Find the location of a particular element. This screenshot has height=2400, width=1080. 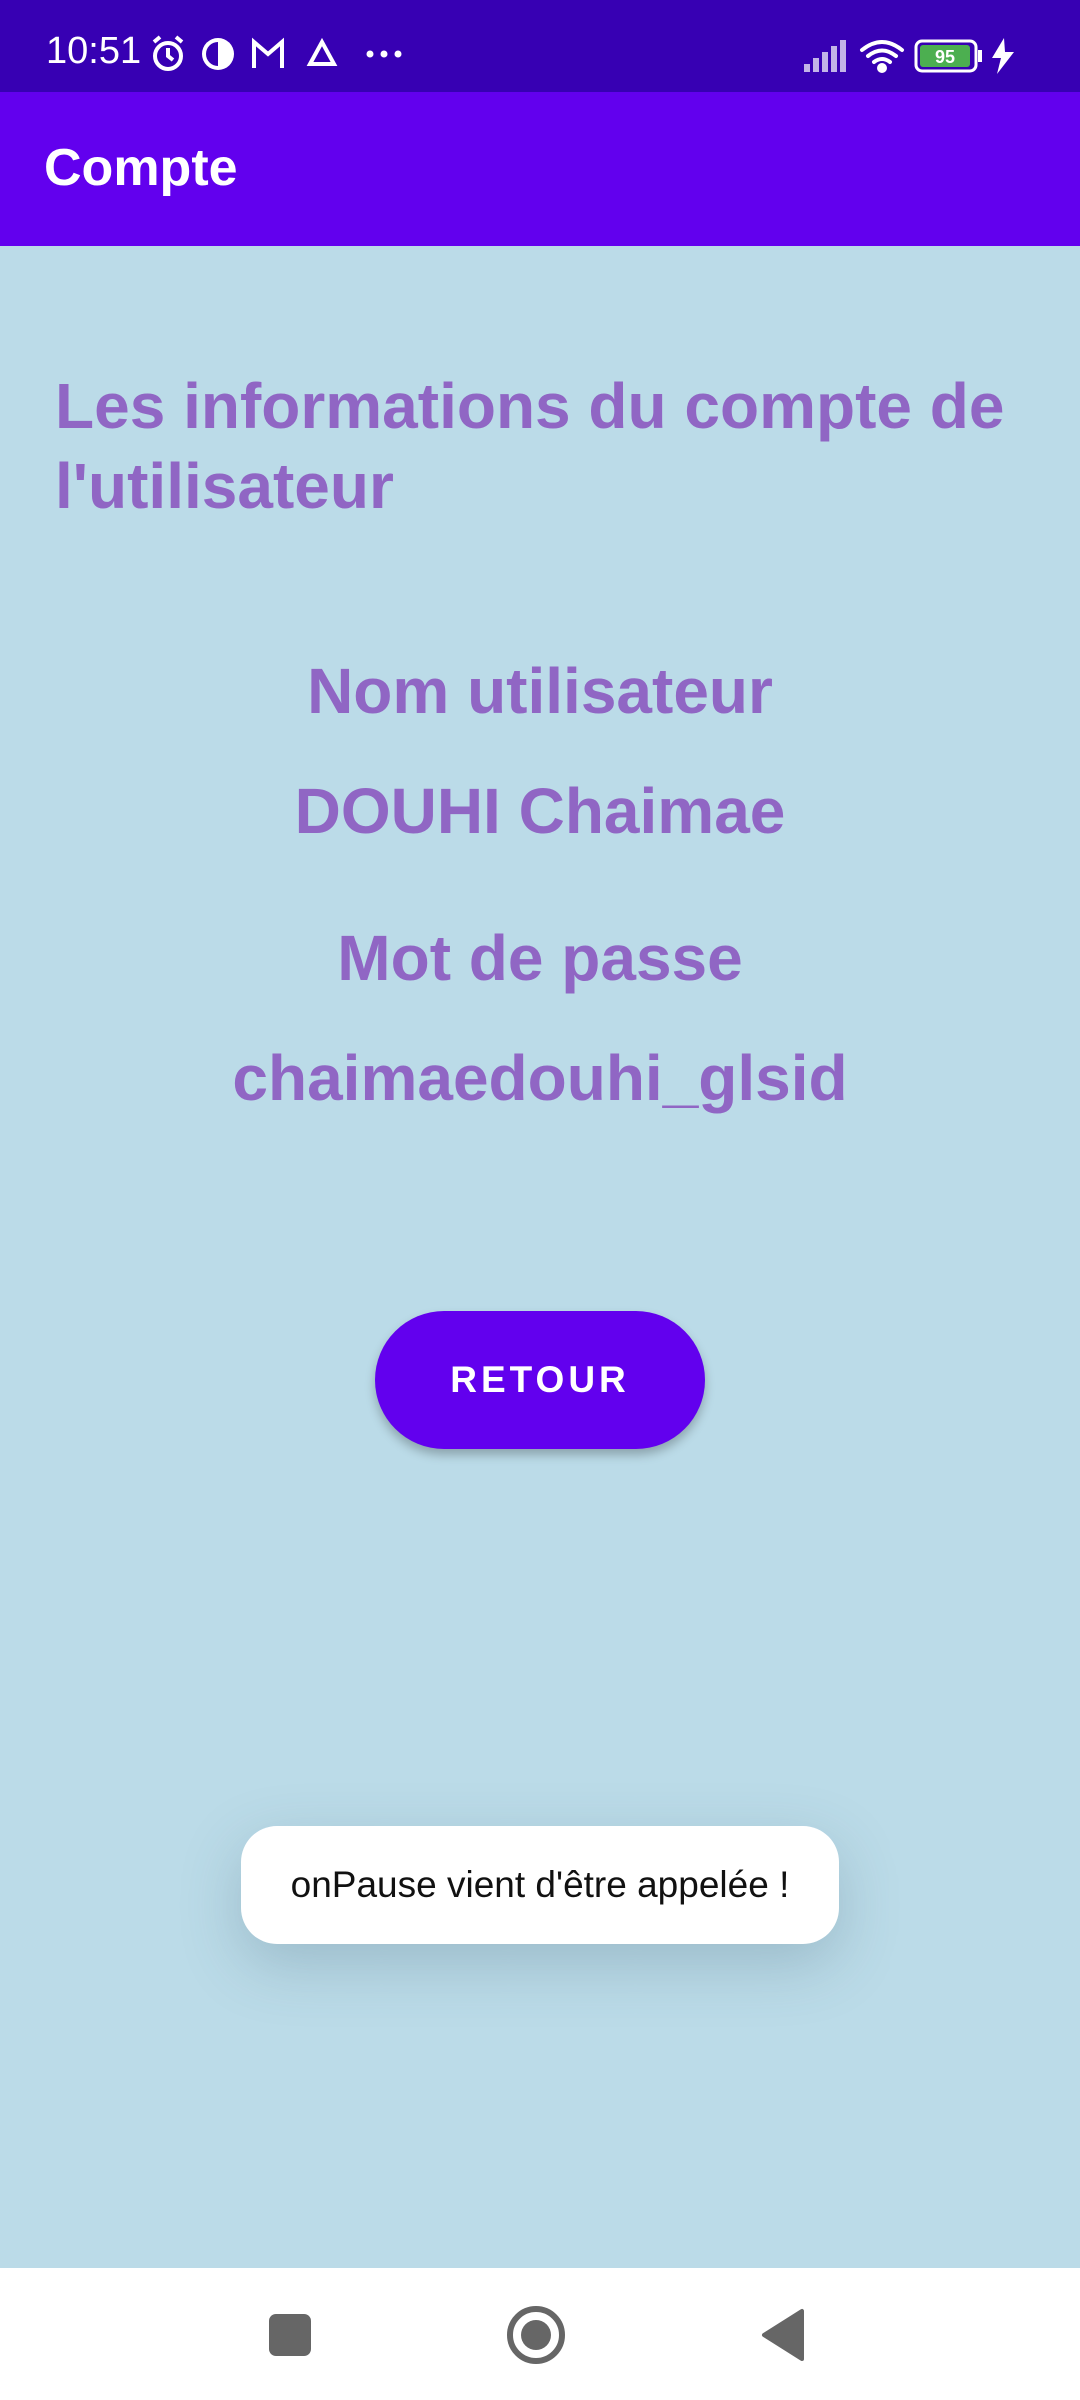

signal-icon is located at coordinates (825, 56).